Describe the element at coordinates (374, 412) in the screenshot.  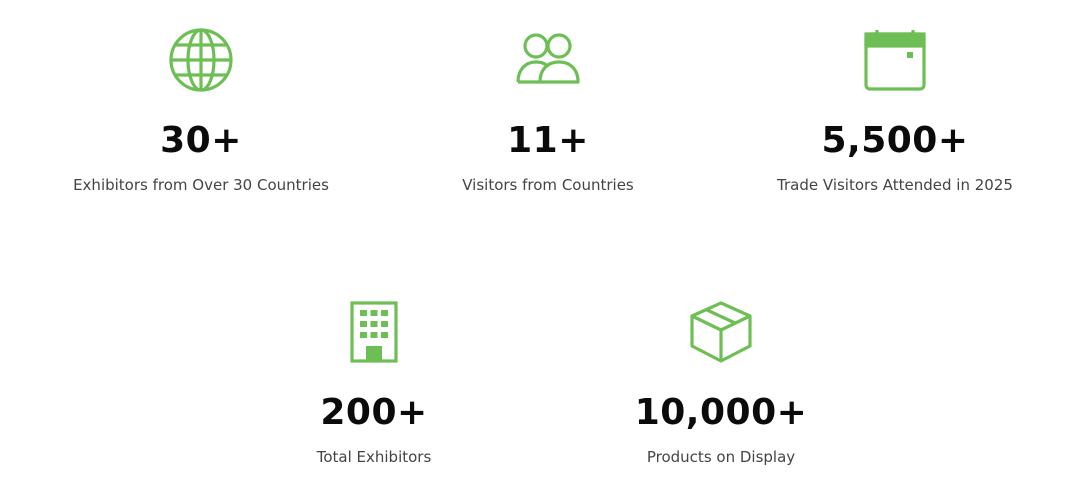
I see `stat-value: 200+` at that location.